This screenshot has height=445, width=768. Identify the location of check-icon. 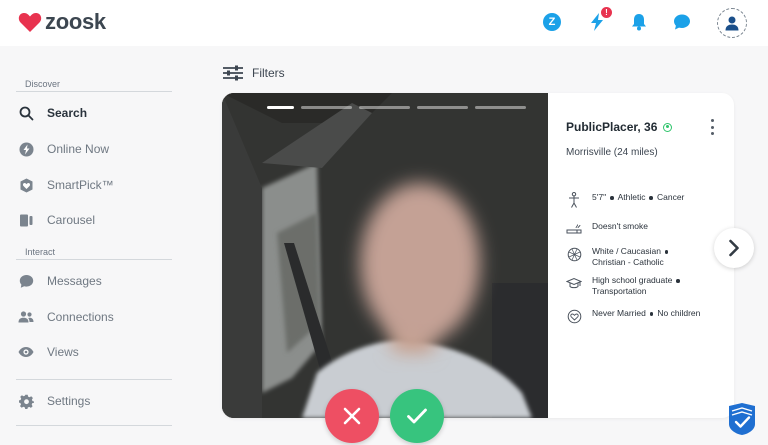
(417, 416).